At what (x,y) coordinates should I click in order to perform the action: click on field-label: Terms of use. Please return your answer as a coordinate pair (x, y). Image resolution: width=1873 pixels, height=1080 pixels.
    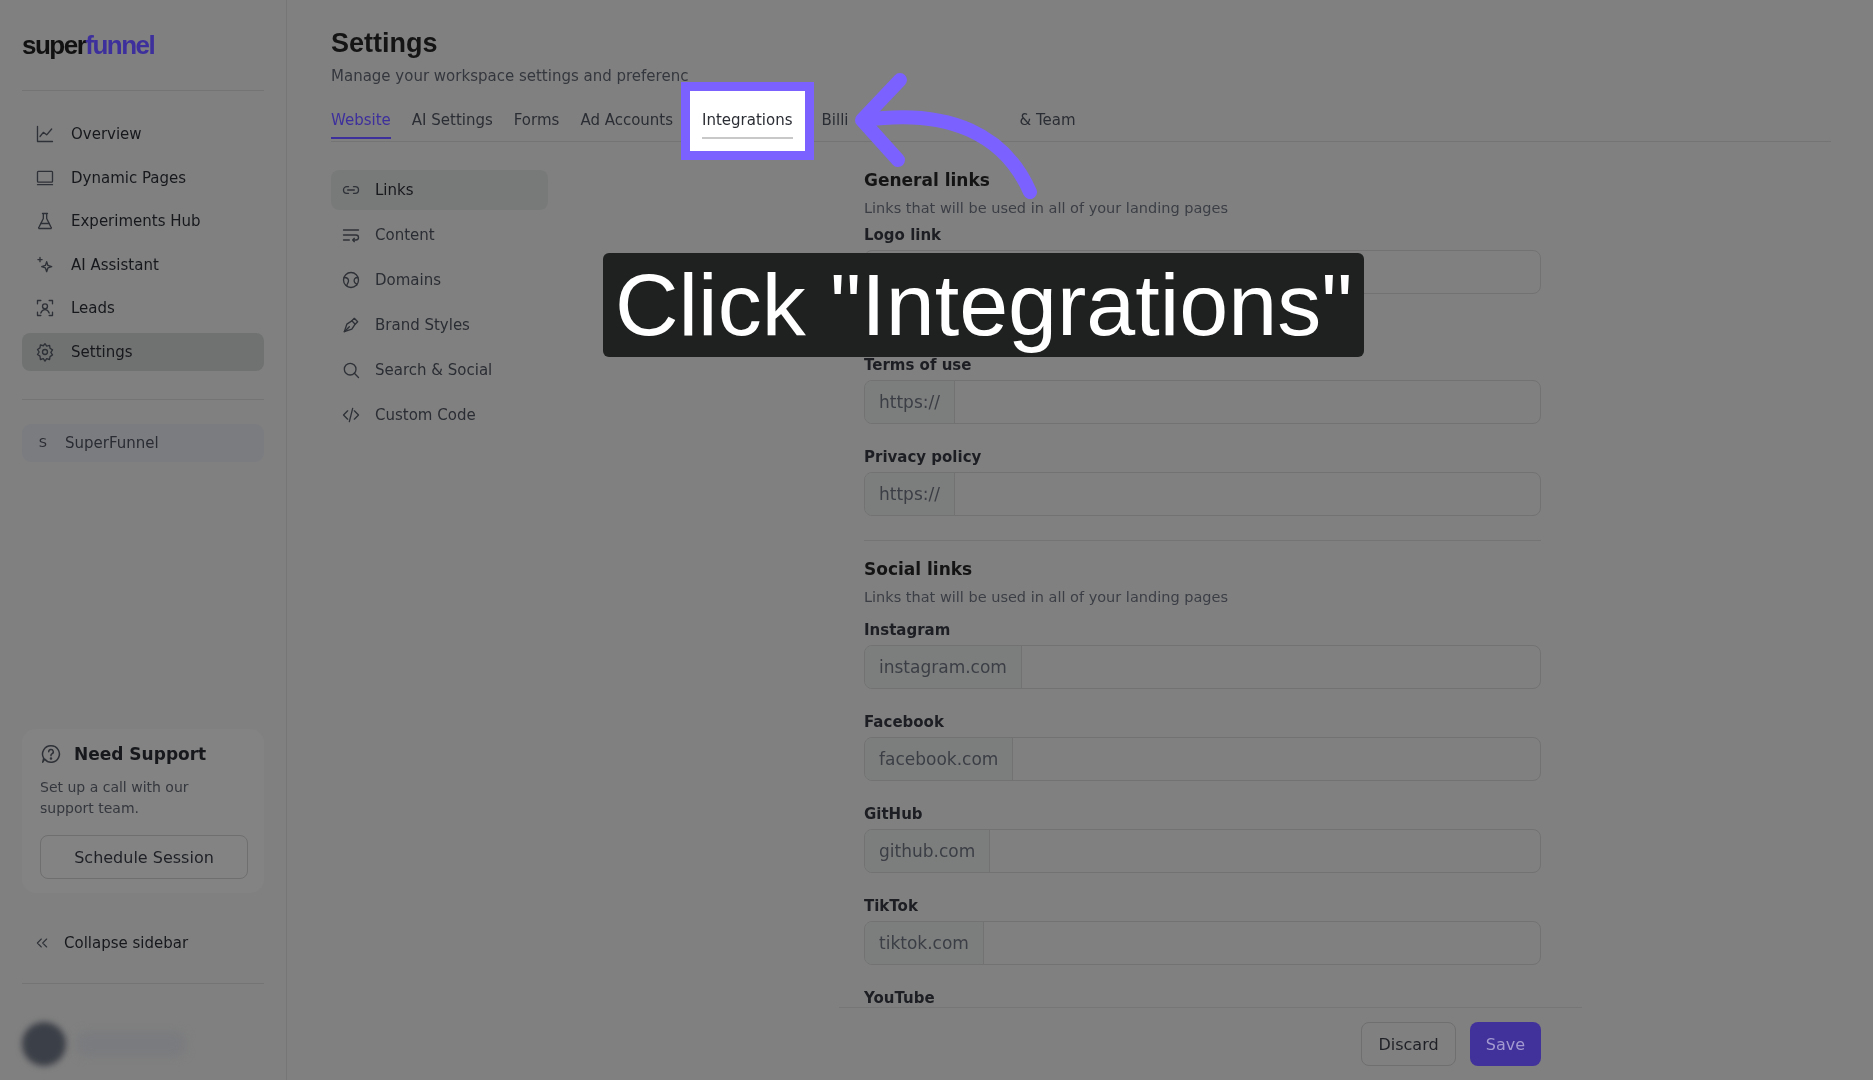
    Looking at the image, I should click on (918, 365).